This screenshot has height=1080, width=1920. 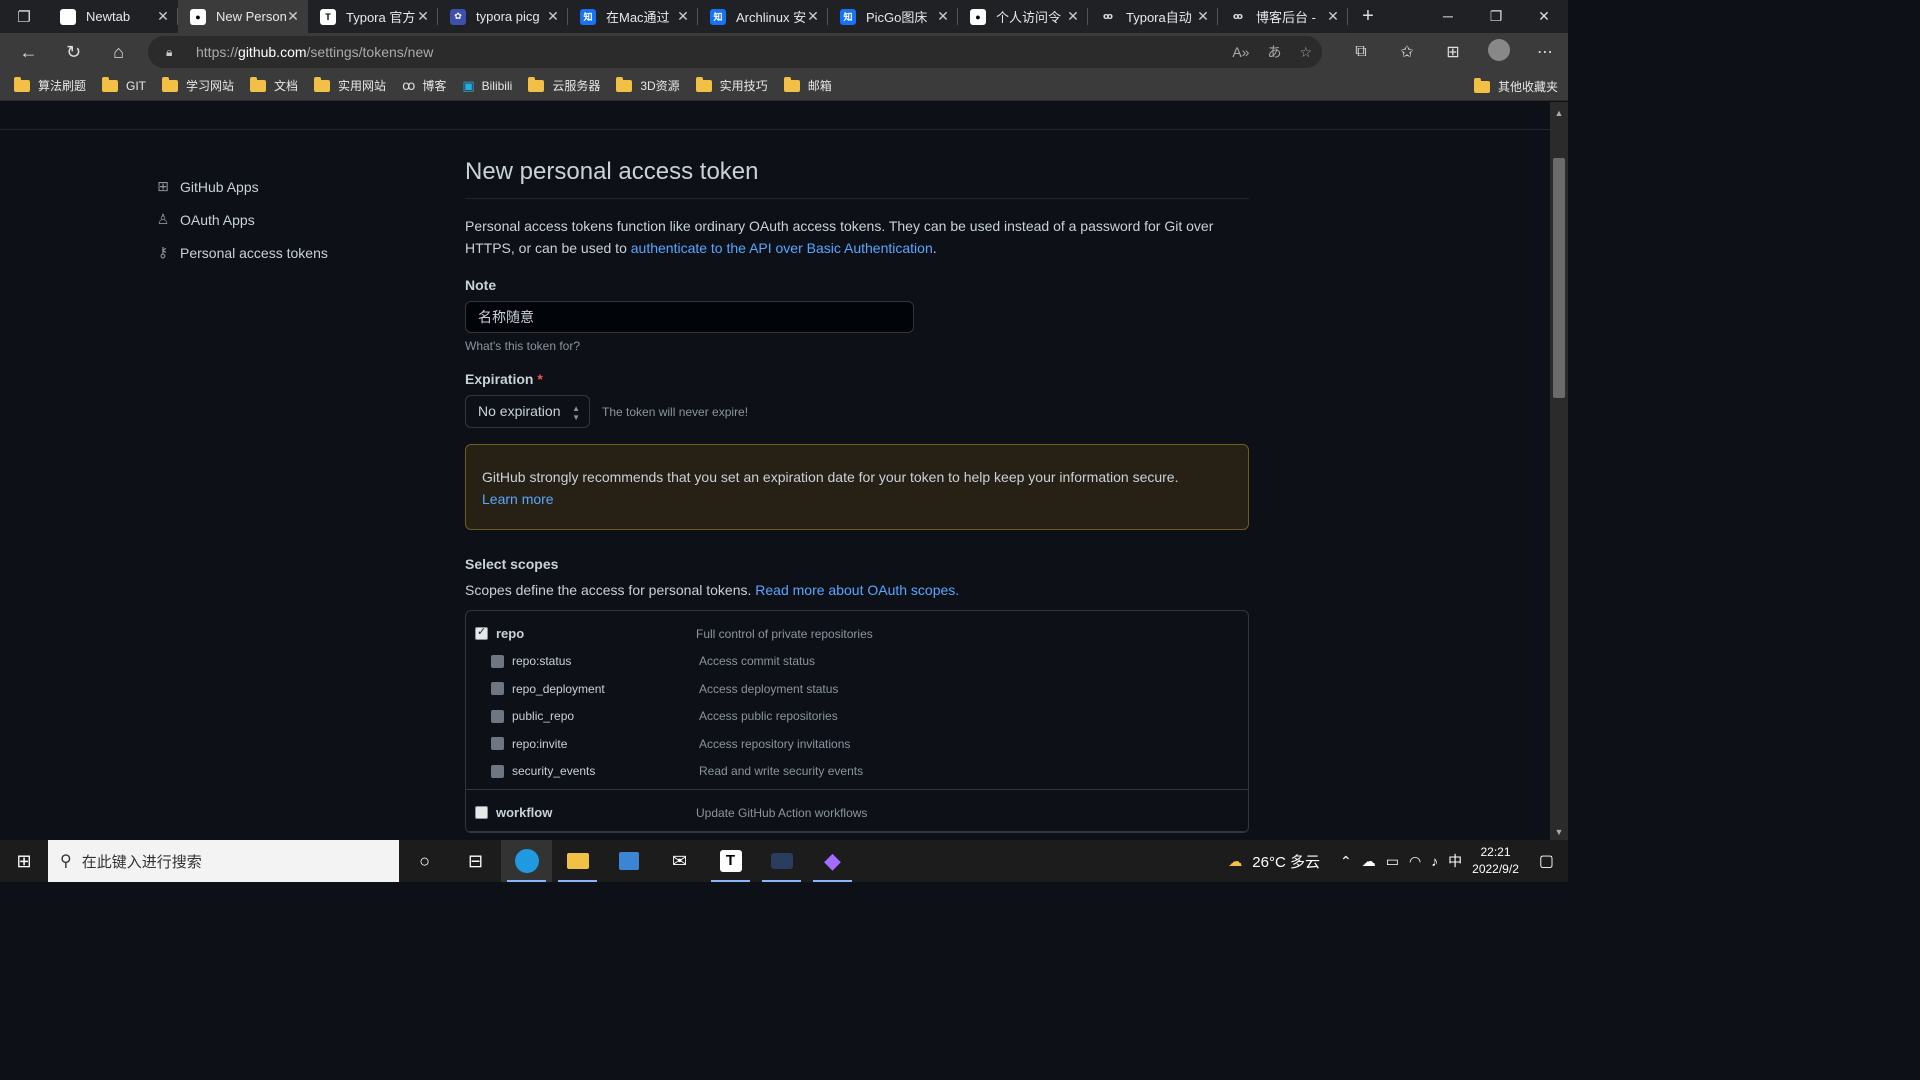 What do you see at coordinates (1283, 16) in the screenshot?
I see `tab-9: ꝏ 博客后台 - ✕` at bounding box center [1283, 16].